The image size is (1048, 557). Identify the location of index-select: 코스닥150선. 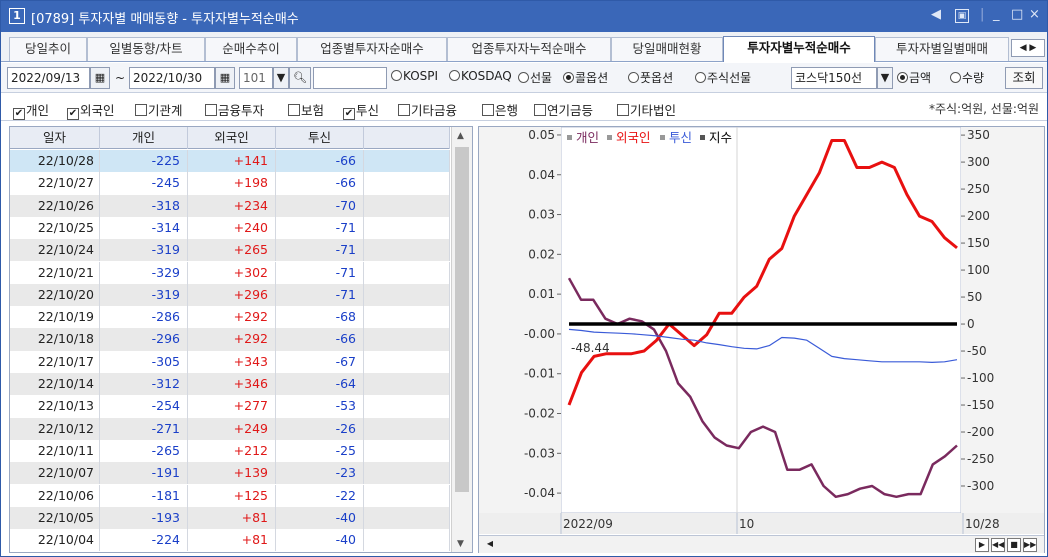
(834, 78).